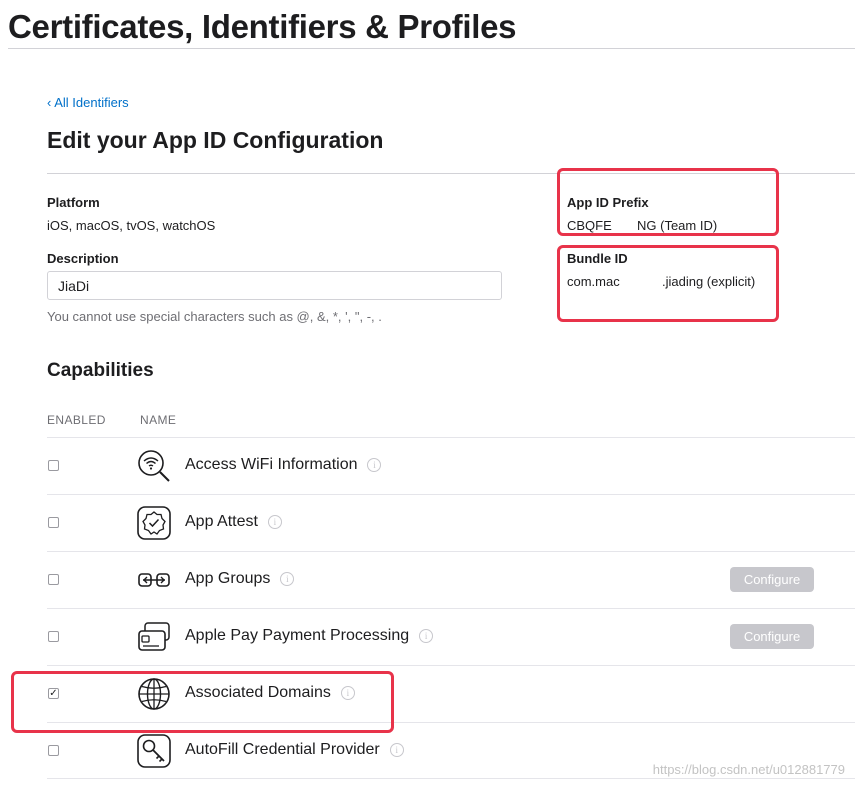 The image size is (855, 789). What do you see at coordinates (154, 636) in the screenshot?
I see `apple-pay-card-icon` at bounding box center [154, 636].